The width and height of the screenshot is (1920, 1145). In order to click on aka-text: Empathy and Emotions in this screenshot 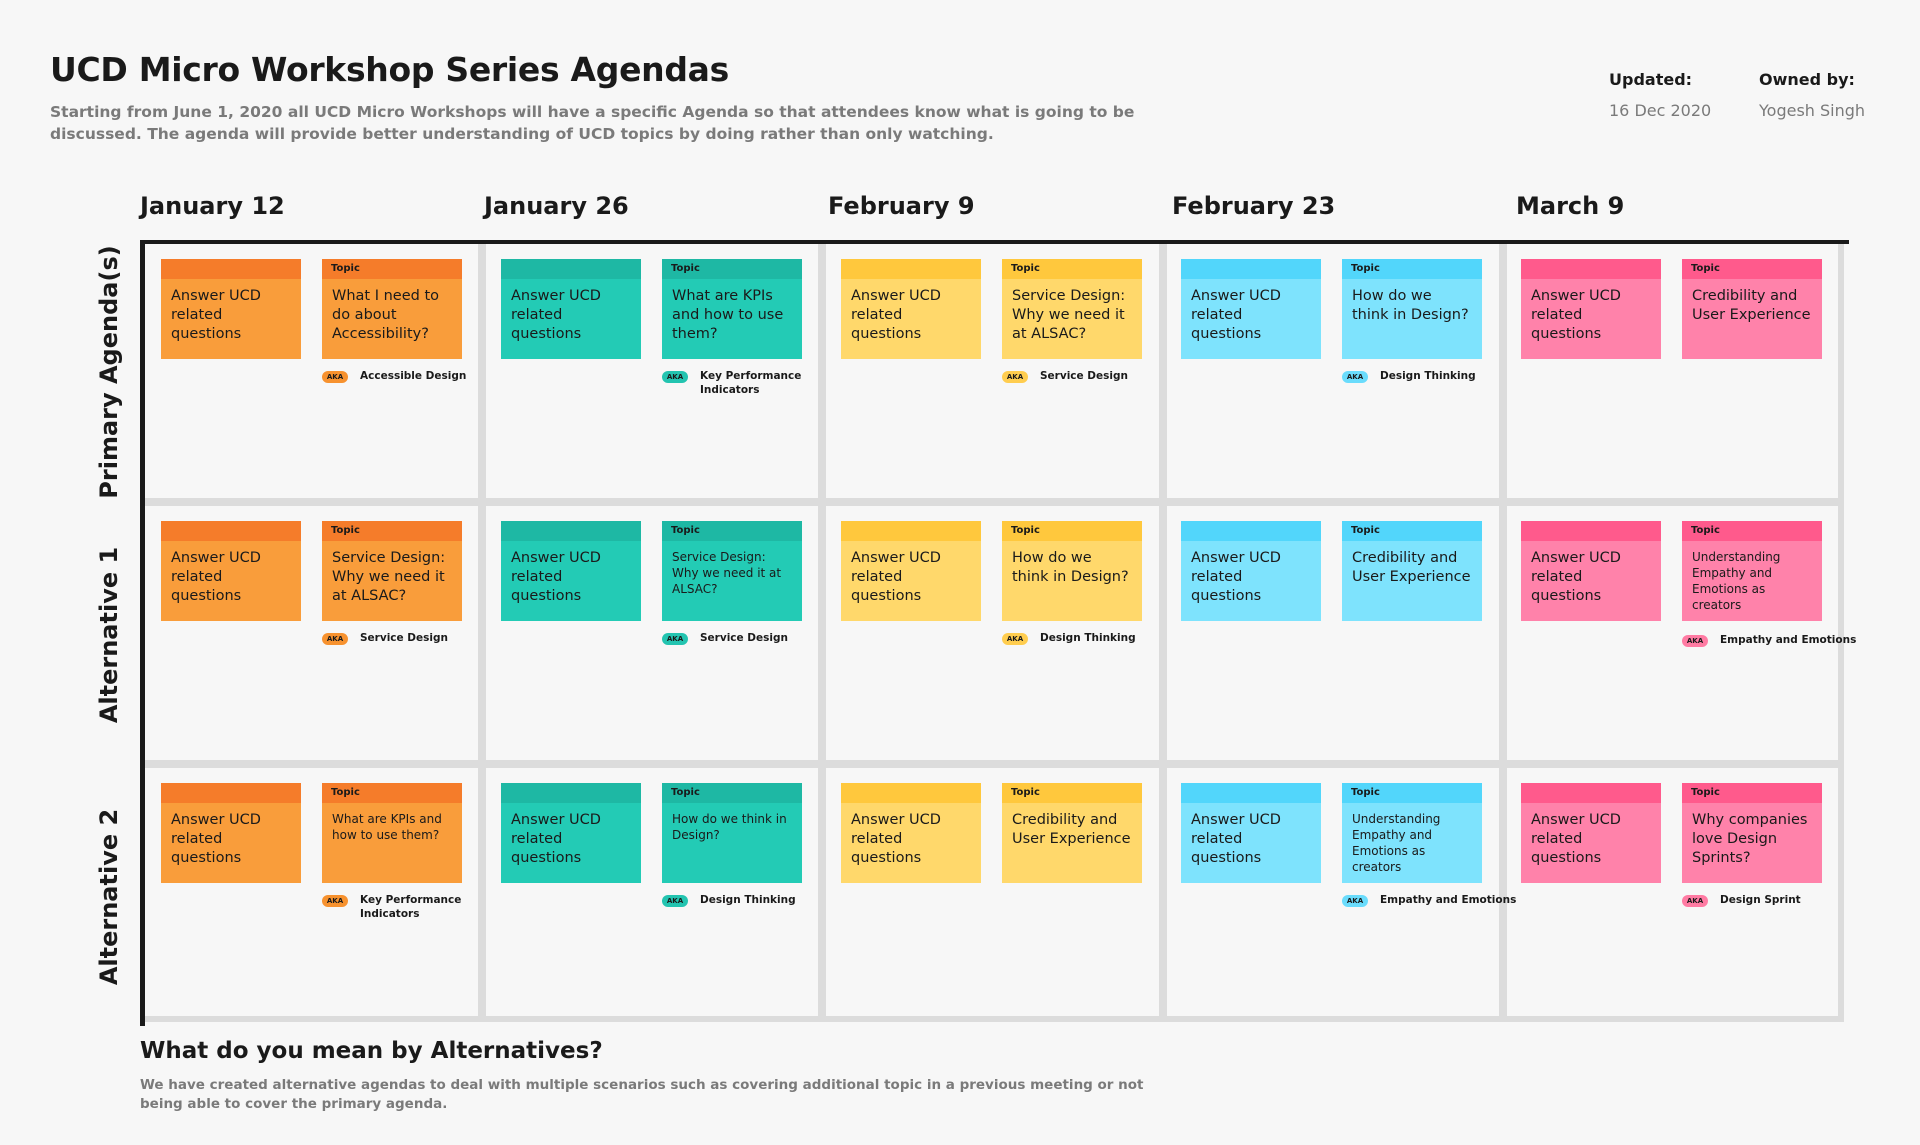, I will do `click(1448, 900)`.